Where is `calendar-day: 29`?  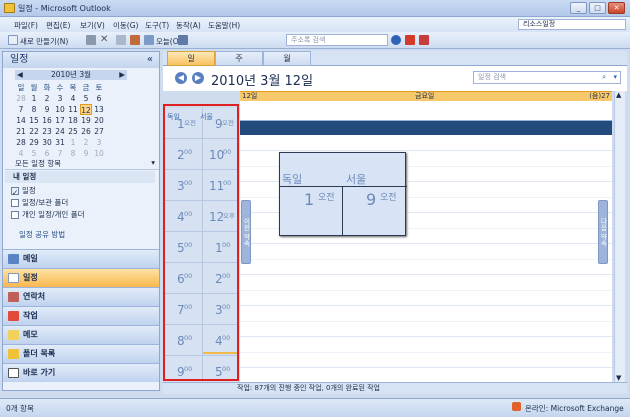 calendar-day: 29 is located at coordinates (34, 142).